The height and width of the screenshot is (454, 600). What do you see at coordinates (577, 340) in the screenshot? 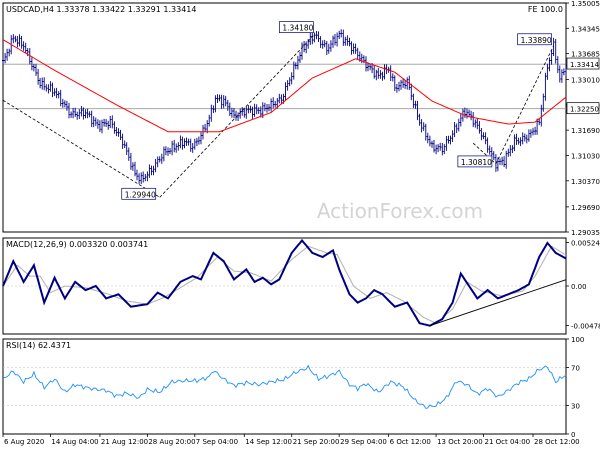
I see `rsi-axis-label: 100` at bounding box center [577, 340].